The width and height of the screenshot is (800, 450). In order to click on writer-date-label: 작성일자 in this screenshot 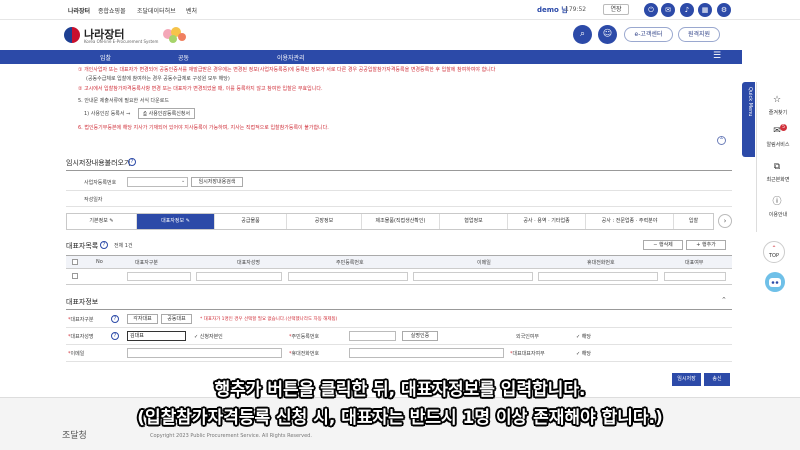, I will do `click(93, 200)`.